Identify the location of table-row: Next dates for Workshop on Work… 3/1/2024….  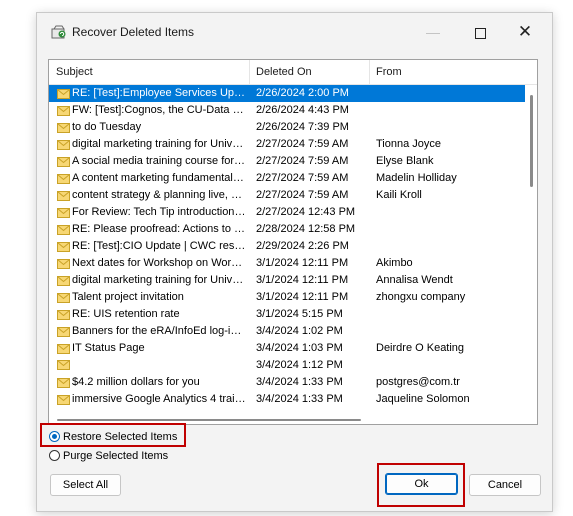
(287, 263).